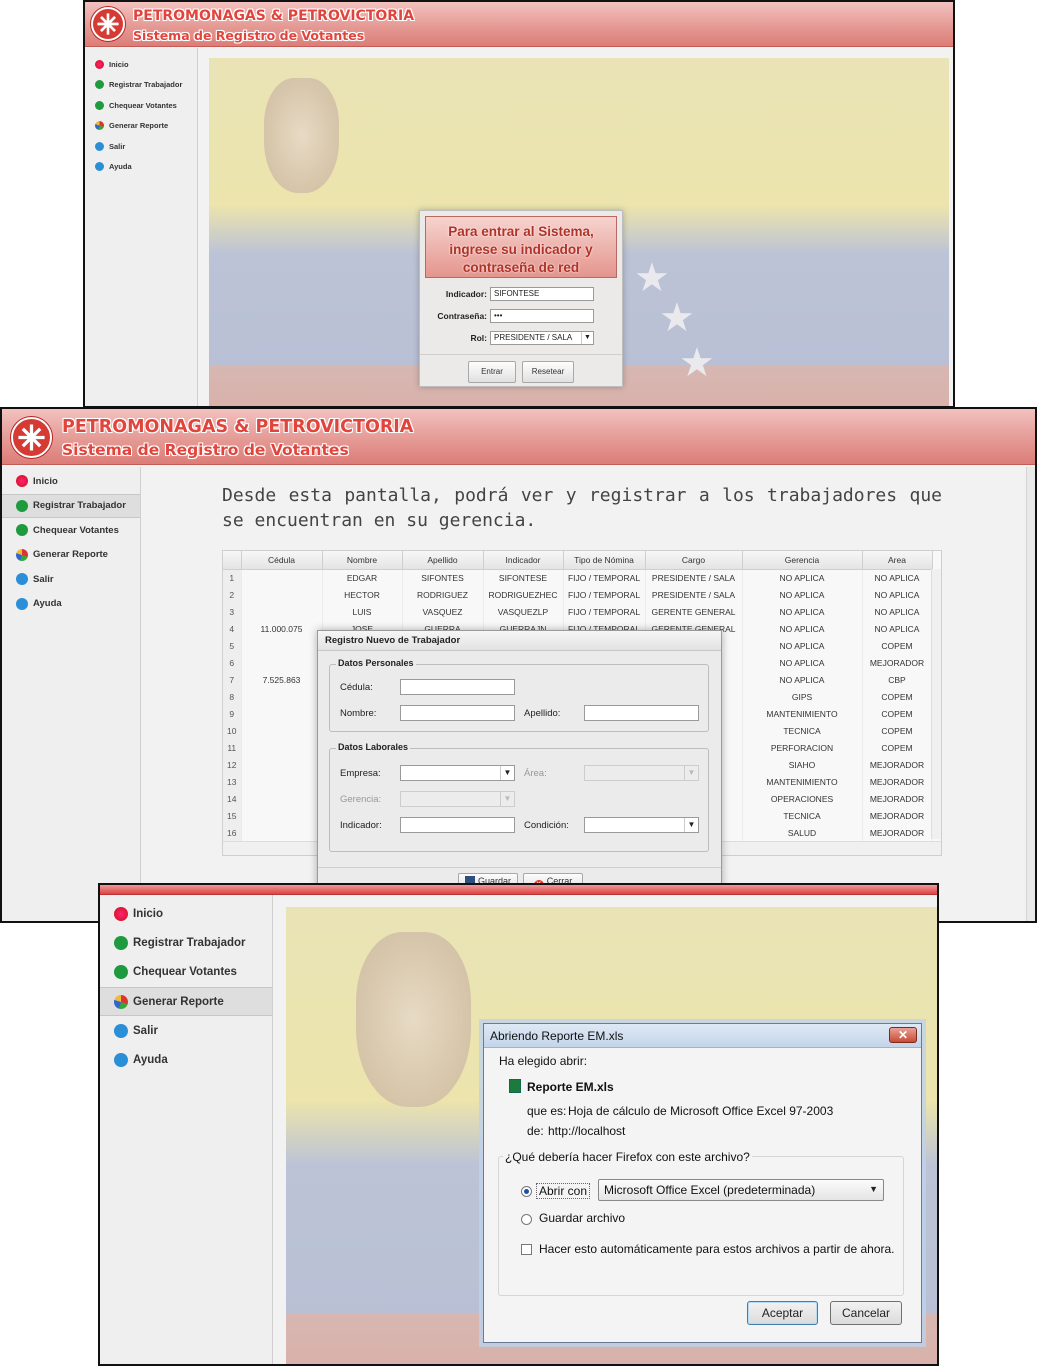 The image size is (1037, 1366). What do you see at coordinates (232, 832) in the screenshot?
I see `row-number: 16` at bounding box center [232, 832].